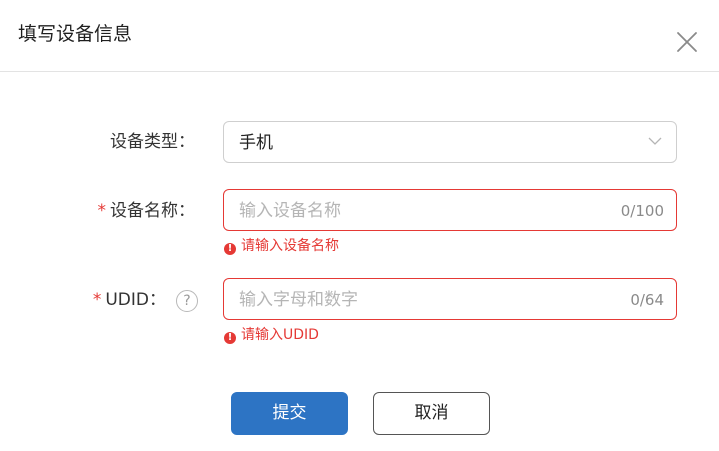  I want to click on device-name-input: 输入设备名称 0/100, so click(450, 210).